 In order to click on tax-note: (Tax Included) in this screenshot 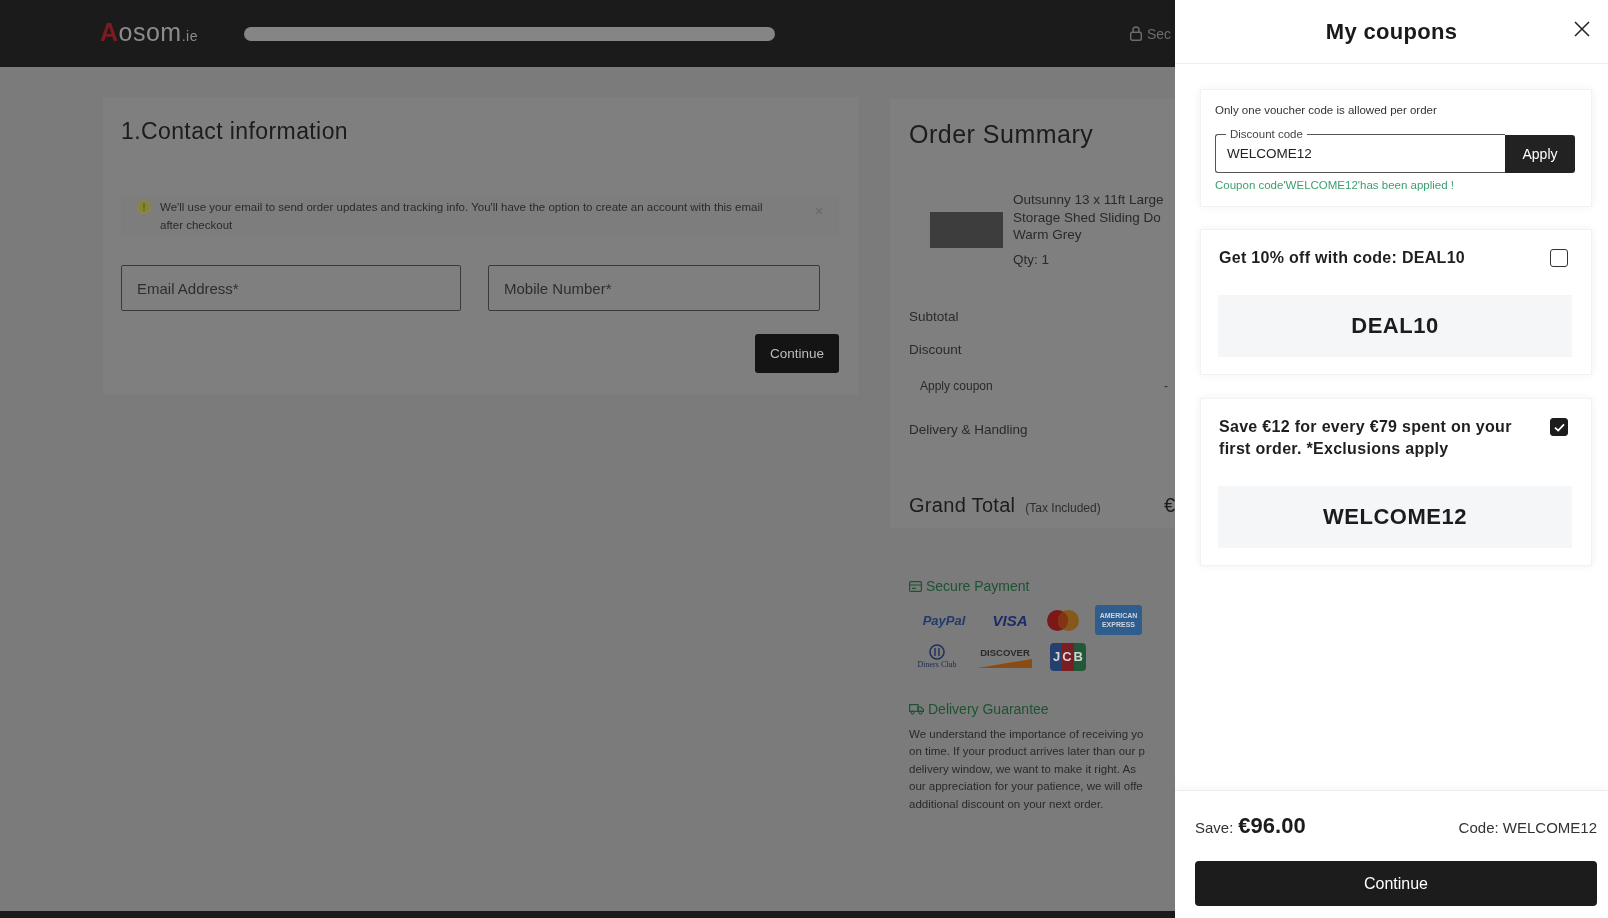, I will do `click(1063, 508)`.